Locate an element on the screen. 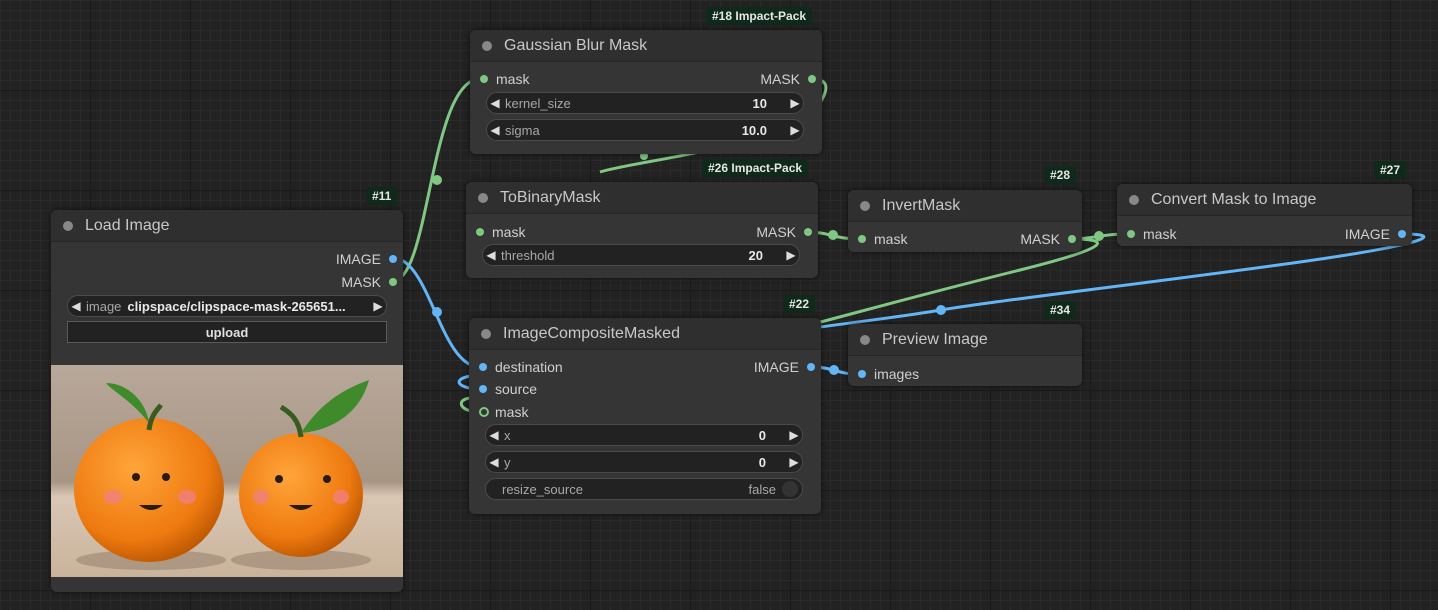 The height and width of the screenshot is (610, 1438). input-source: source is located at coordinates (506, 389).